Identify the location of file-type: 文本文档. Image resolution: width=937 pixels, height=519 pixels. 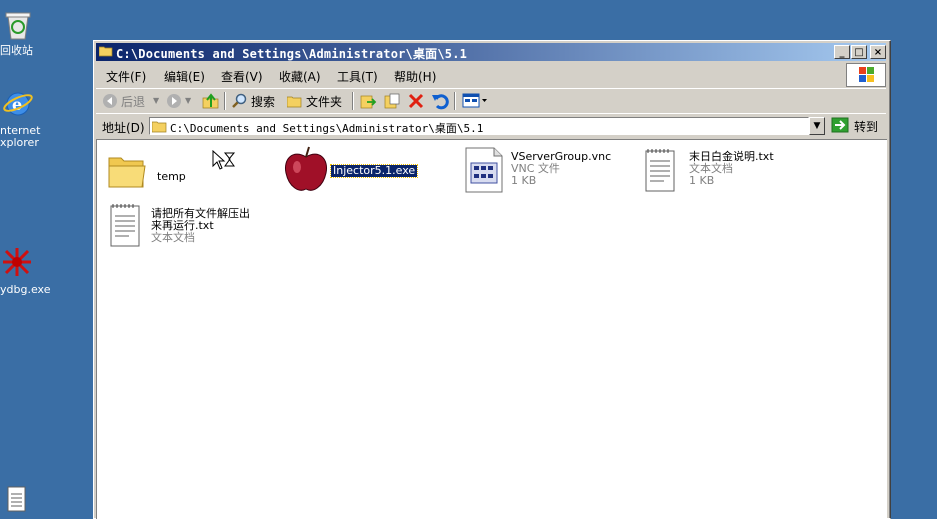
(173, 237).